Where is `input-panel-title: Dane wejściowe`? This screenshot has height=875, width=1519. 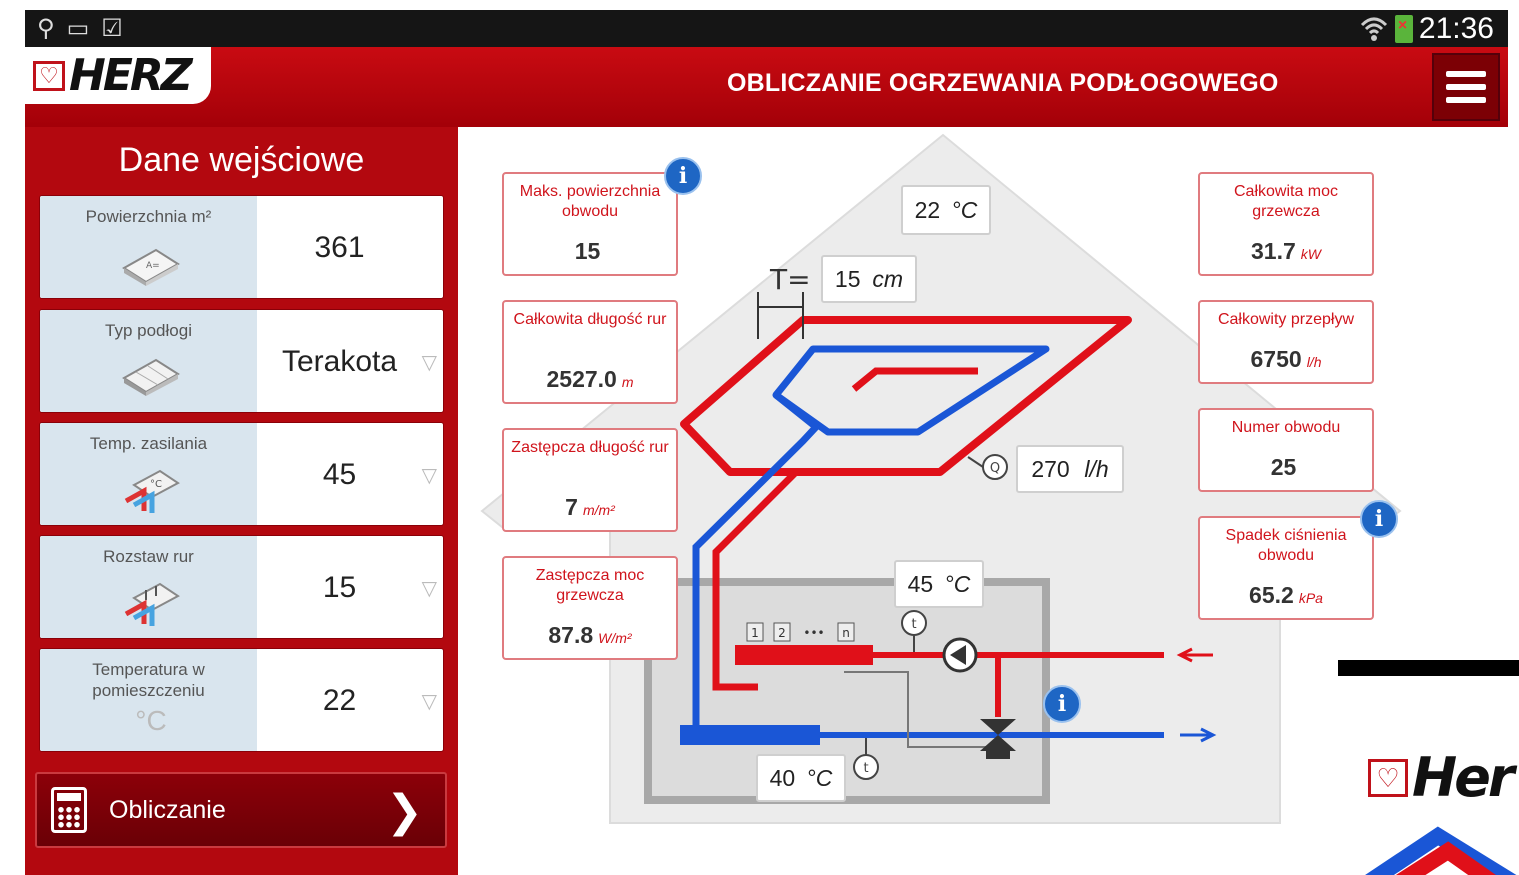
input-panel-title: Dane wejściowe is located at coordinates (241, 160).